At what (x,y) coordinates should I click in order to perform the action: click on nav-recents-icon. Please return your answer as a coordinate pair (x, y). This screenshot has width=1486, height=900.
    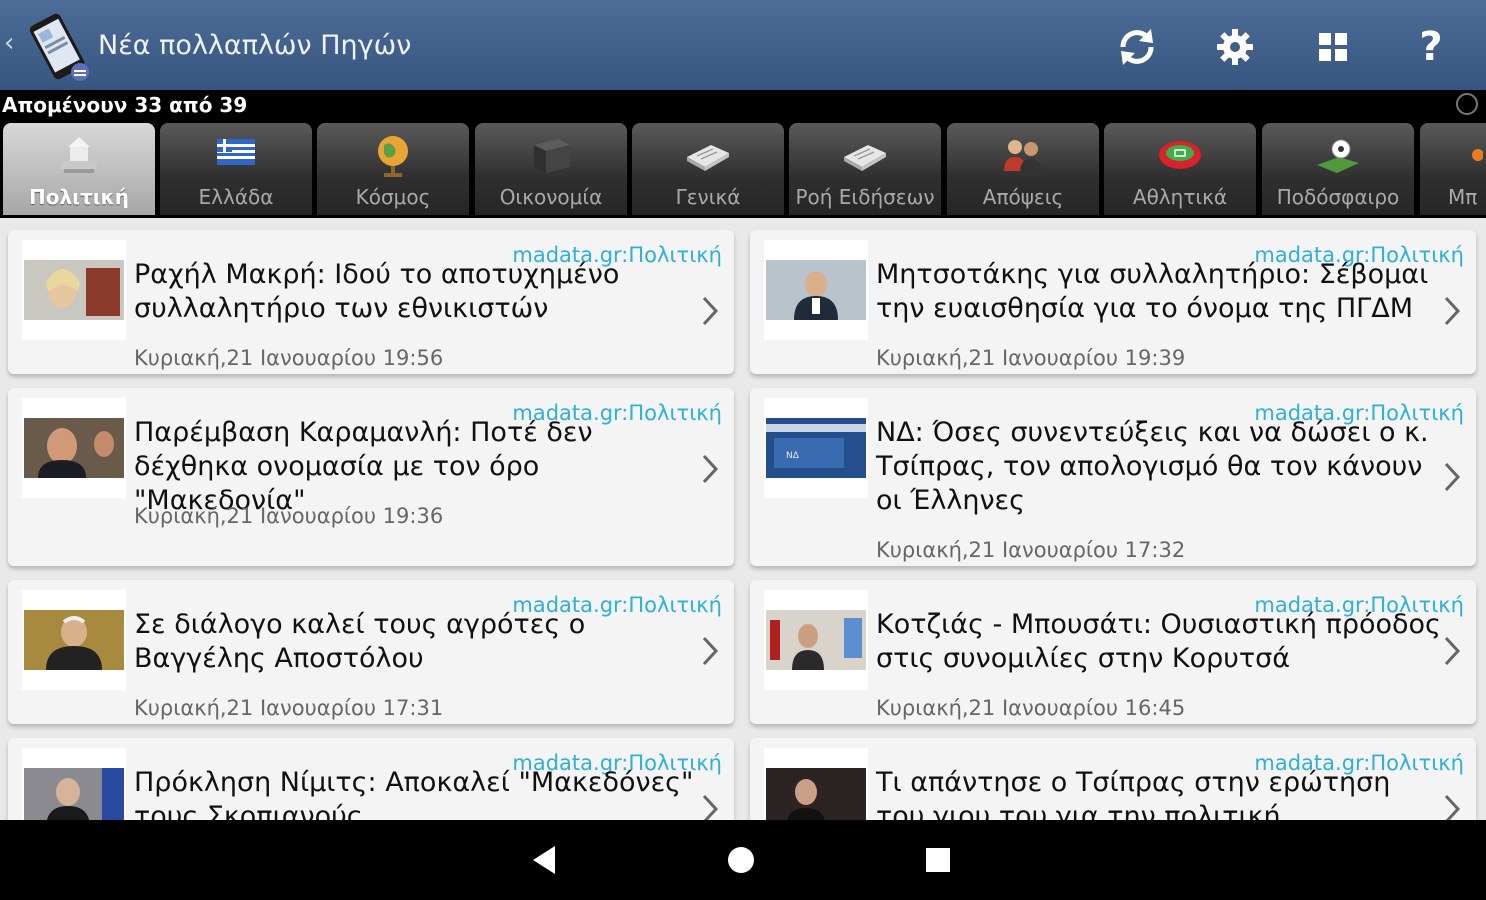
    Looking at the image, I should click on (938, 860).